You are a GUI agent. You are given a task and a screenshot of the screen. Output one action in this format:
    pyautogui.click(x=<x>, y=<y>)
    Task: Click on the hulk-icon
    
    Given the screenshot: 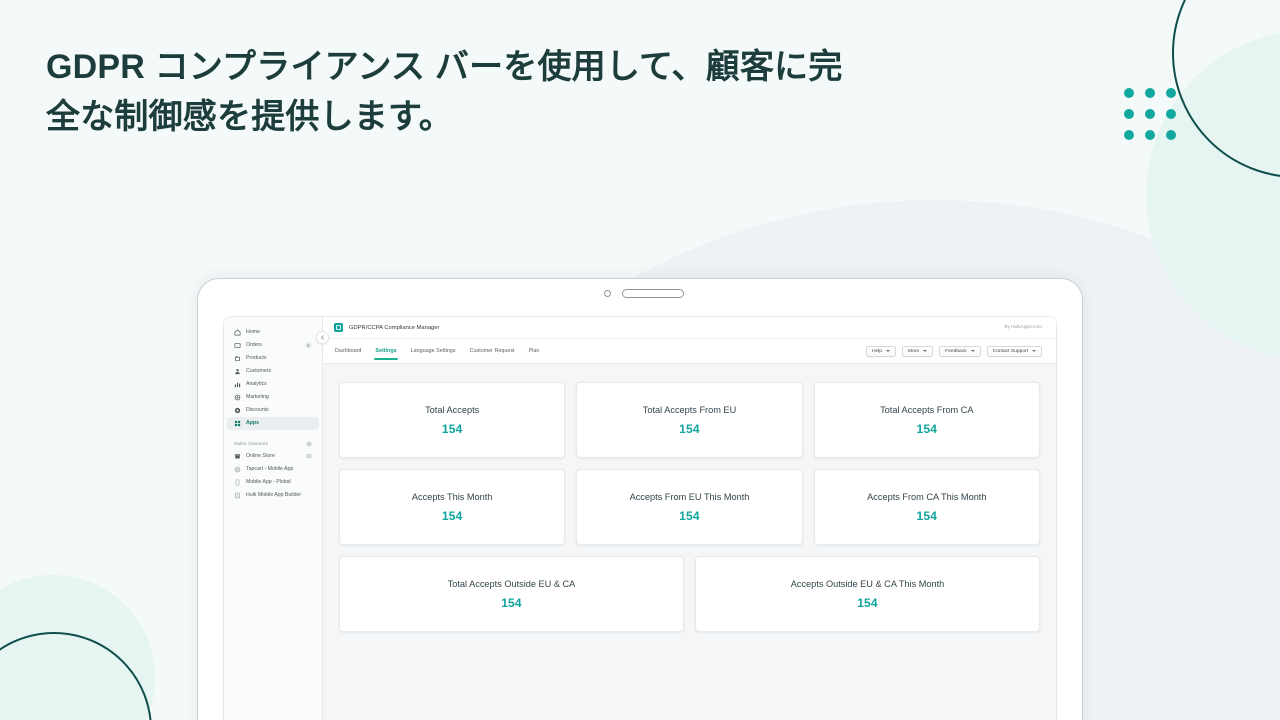 What is the action you would take?
    pyautogui.click(x=237, y=495)
    